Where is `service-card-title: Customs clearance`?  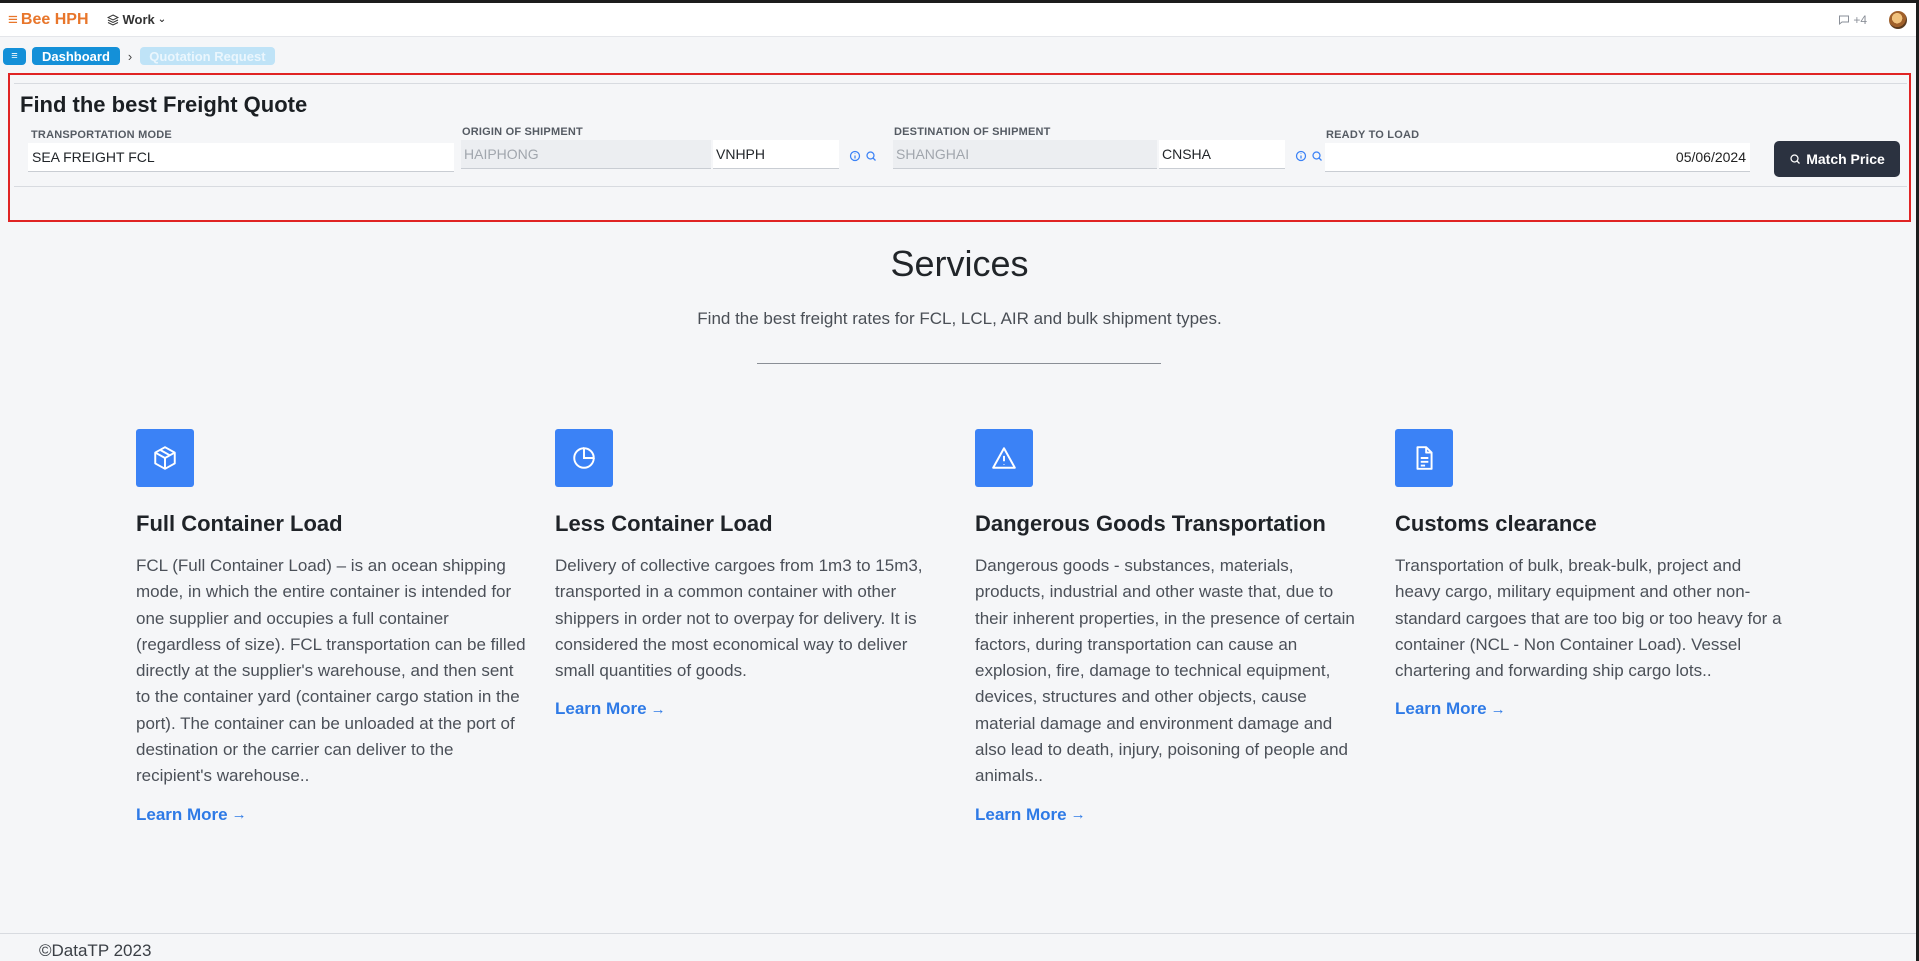
service-card-title: Customs clearance is located at coordinates (1496, 523).